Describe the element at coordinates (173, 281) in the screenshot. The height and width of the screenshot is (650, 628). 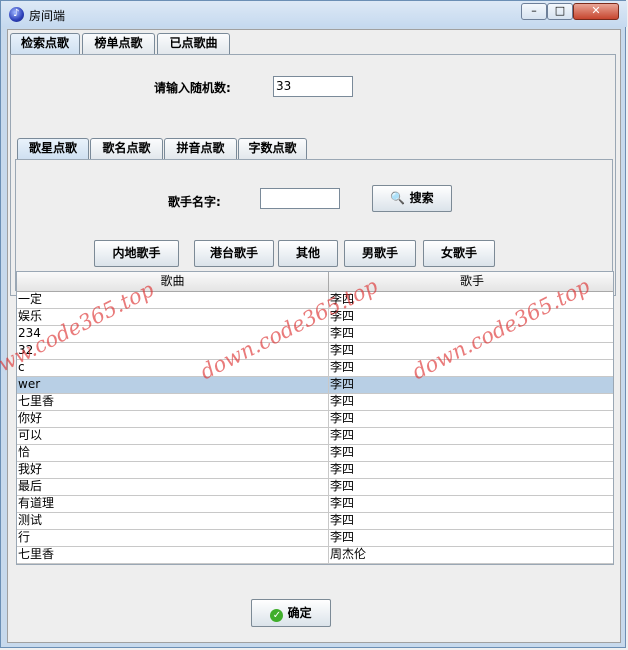
I see `column-header-song: 歌曲` at that location.